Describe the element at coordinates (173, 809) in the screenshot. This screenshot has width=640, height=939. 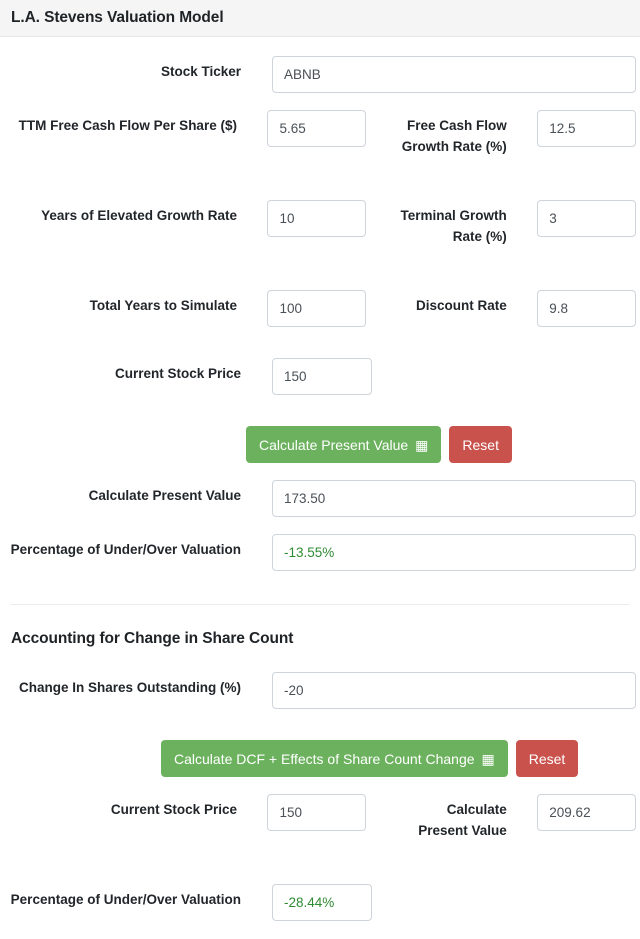
I see `label-share-count-current-stock-price: Current Stock Price` at that location.